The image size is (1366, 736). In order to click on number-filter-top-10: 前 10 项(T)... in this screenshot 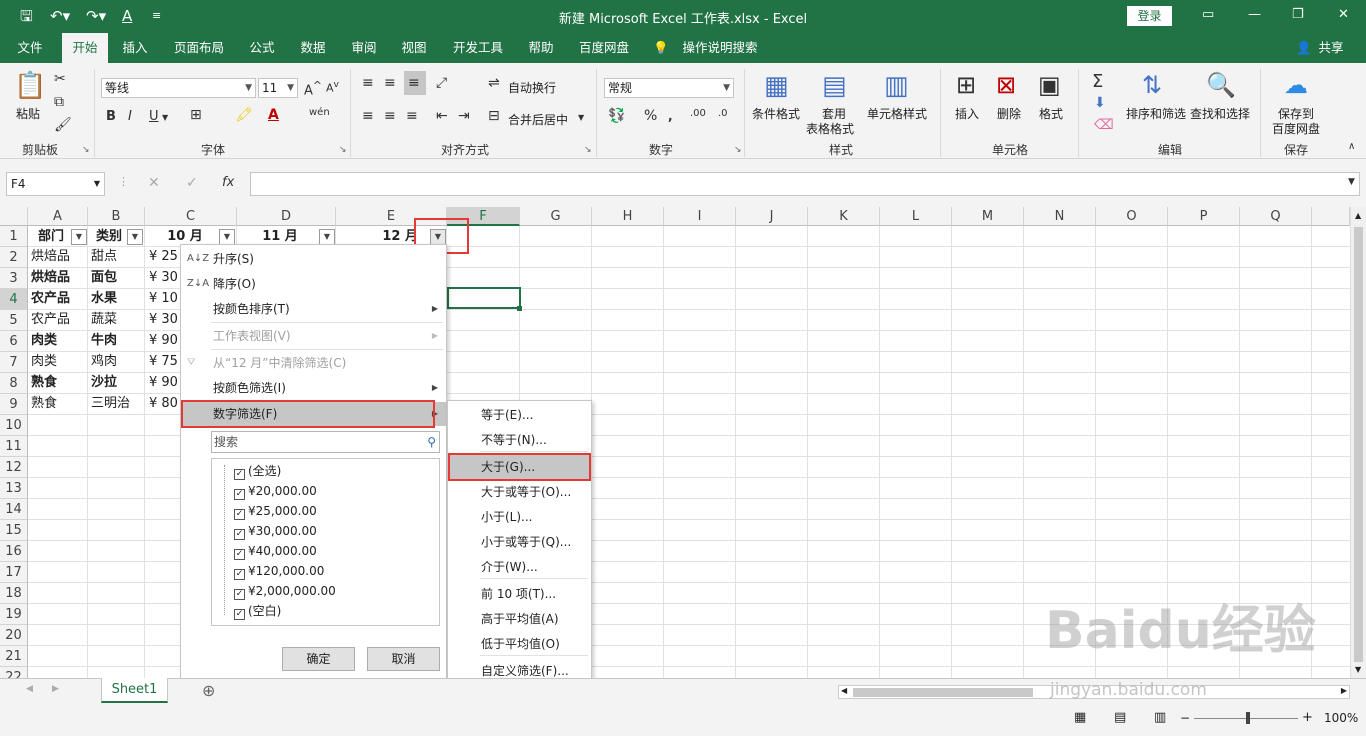, I will do `click(520, 594)`.